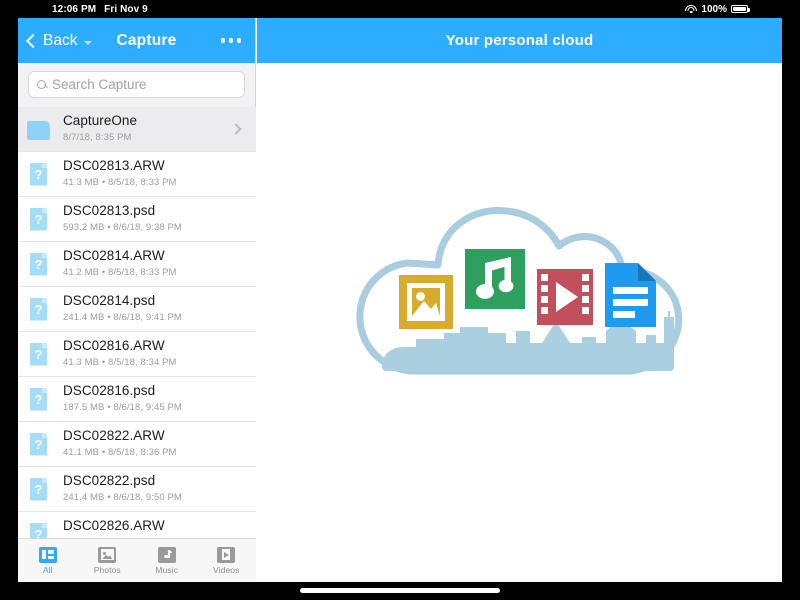 The width and height of the screenshot is (800, 600). I want to click on list-item-text: CaptureOne 8/7/18, 8:35 PM, so click(147, 129).